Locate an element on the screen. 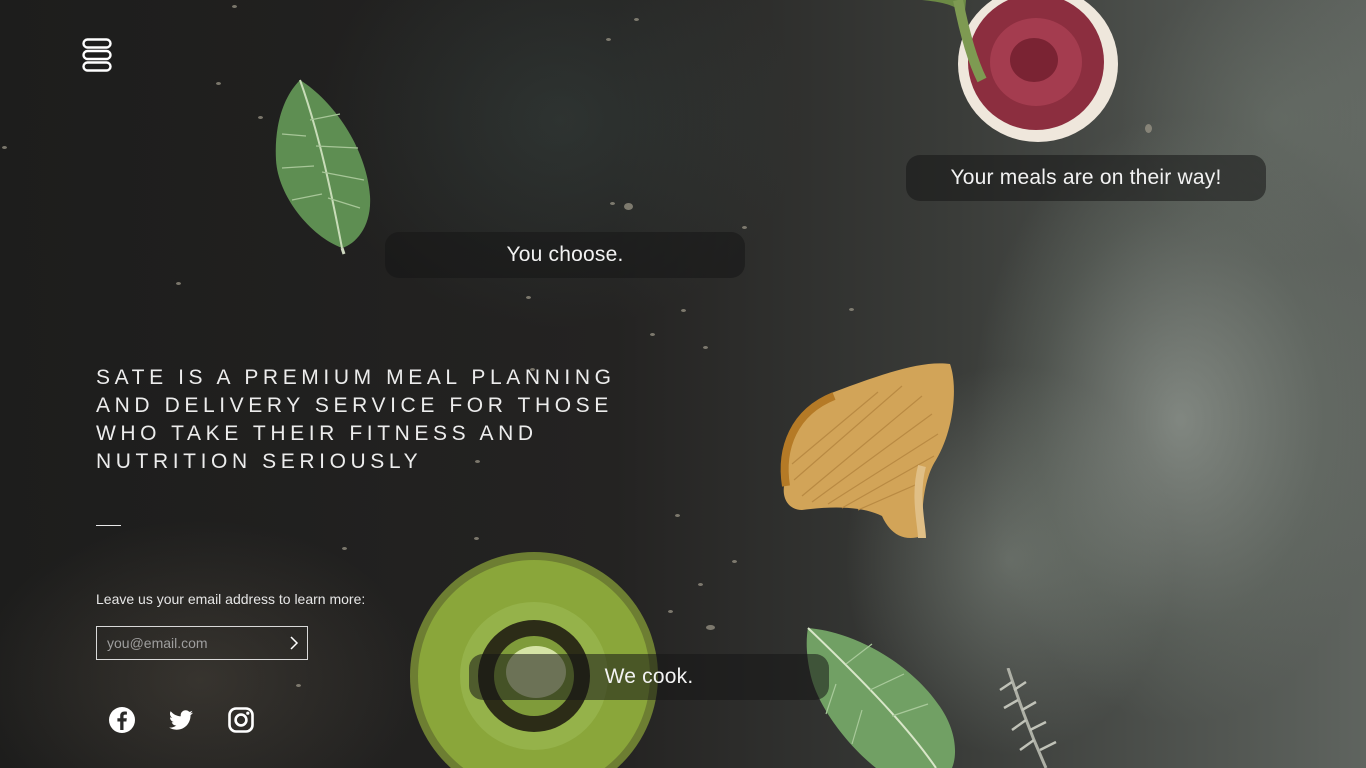  mint-leaf-bottom is located at coordinates (881, 697).